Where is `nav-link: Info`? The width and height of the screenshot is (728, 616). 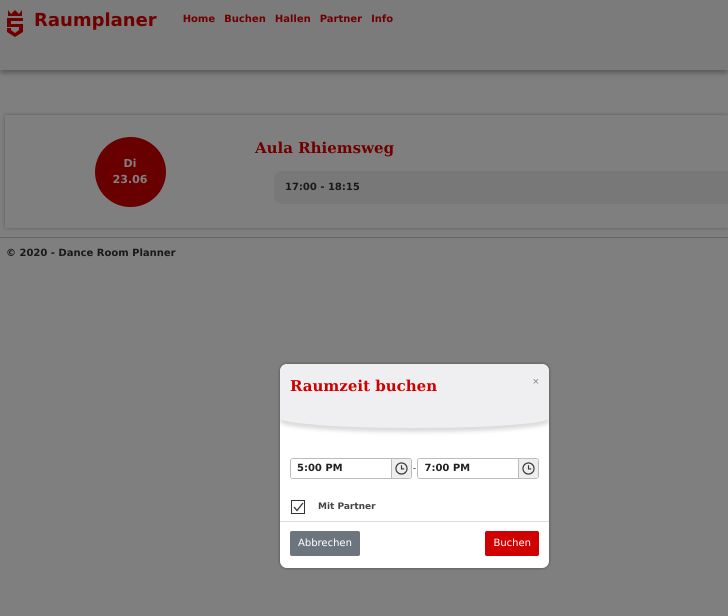
nav-link: Info is located at coordinates (382, 19).